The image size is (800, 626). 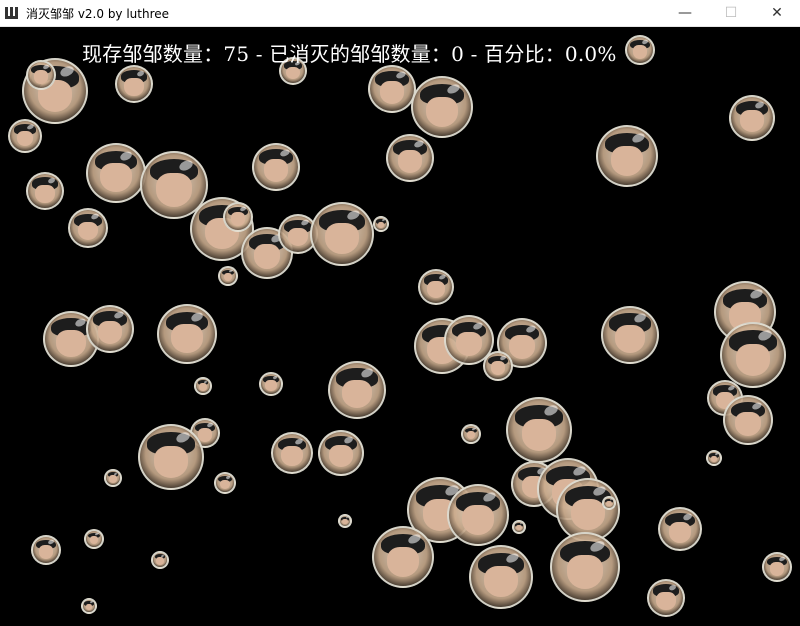 What do you see at coordinates (400, 13) in the screenshot?
I see `title-bar: 消灭邹邹 v2.0 by luthree — ☐ ✕` at bounding box center [400, 13].